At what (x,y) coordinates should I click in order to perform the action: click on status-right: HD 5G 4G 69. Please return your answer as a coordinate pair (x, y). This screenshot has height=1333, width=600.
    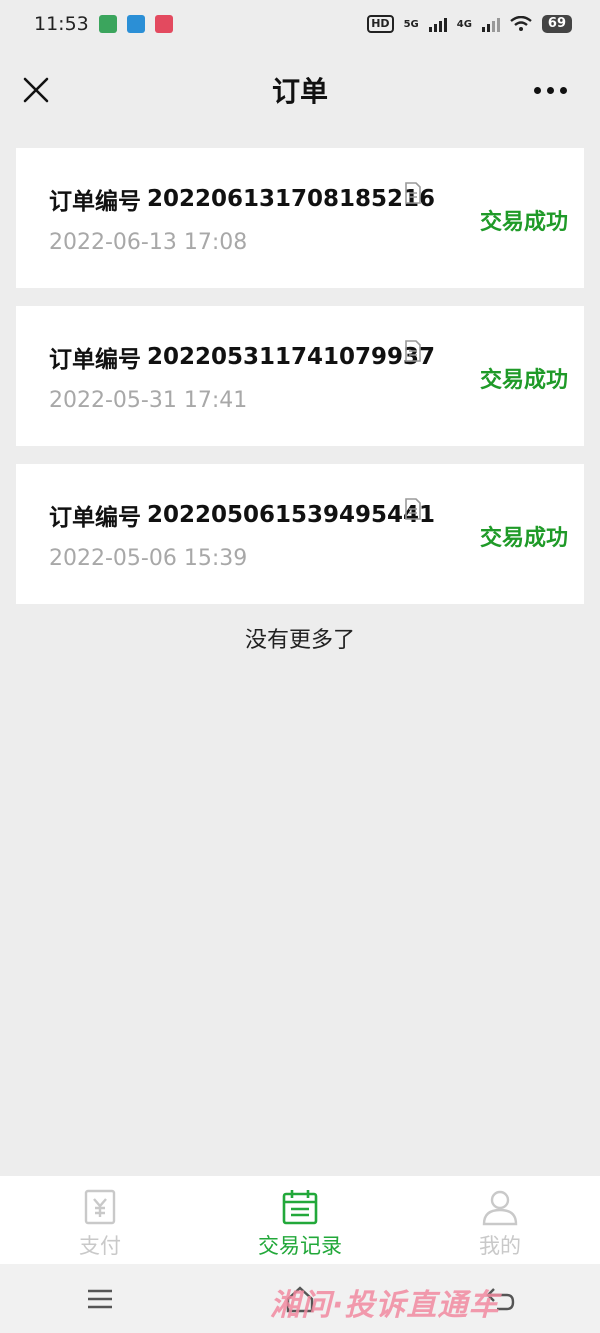
    Looking at the image, I should click on (469, 24).